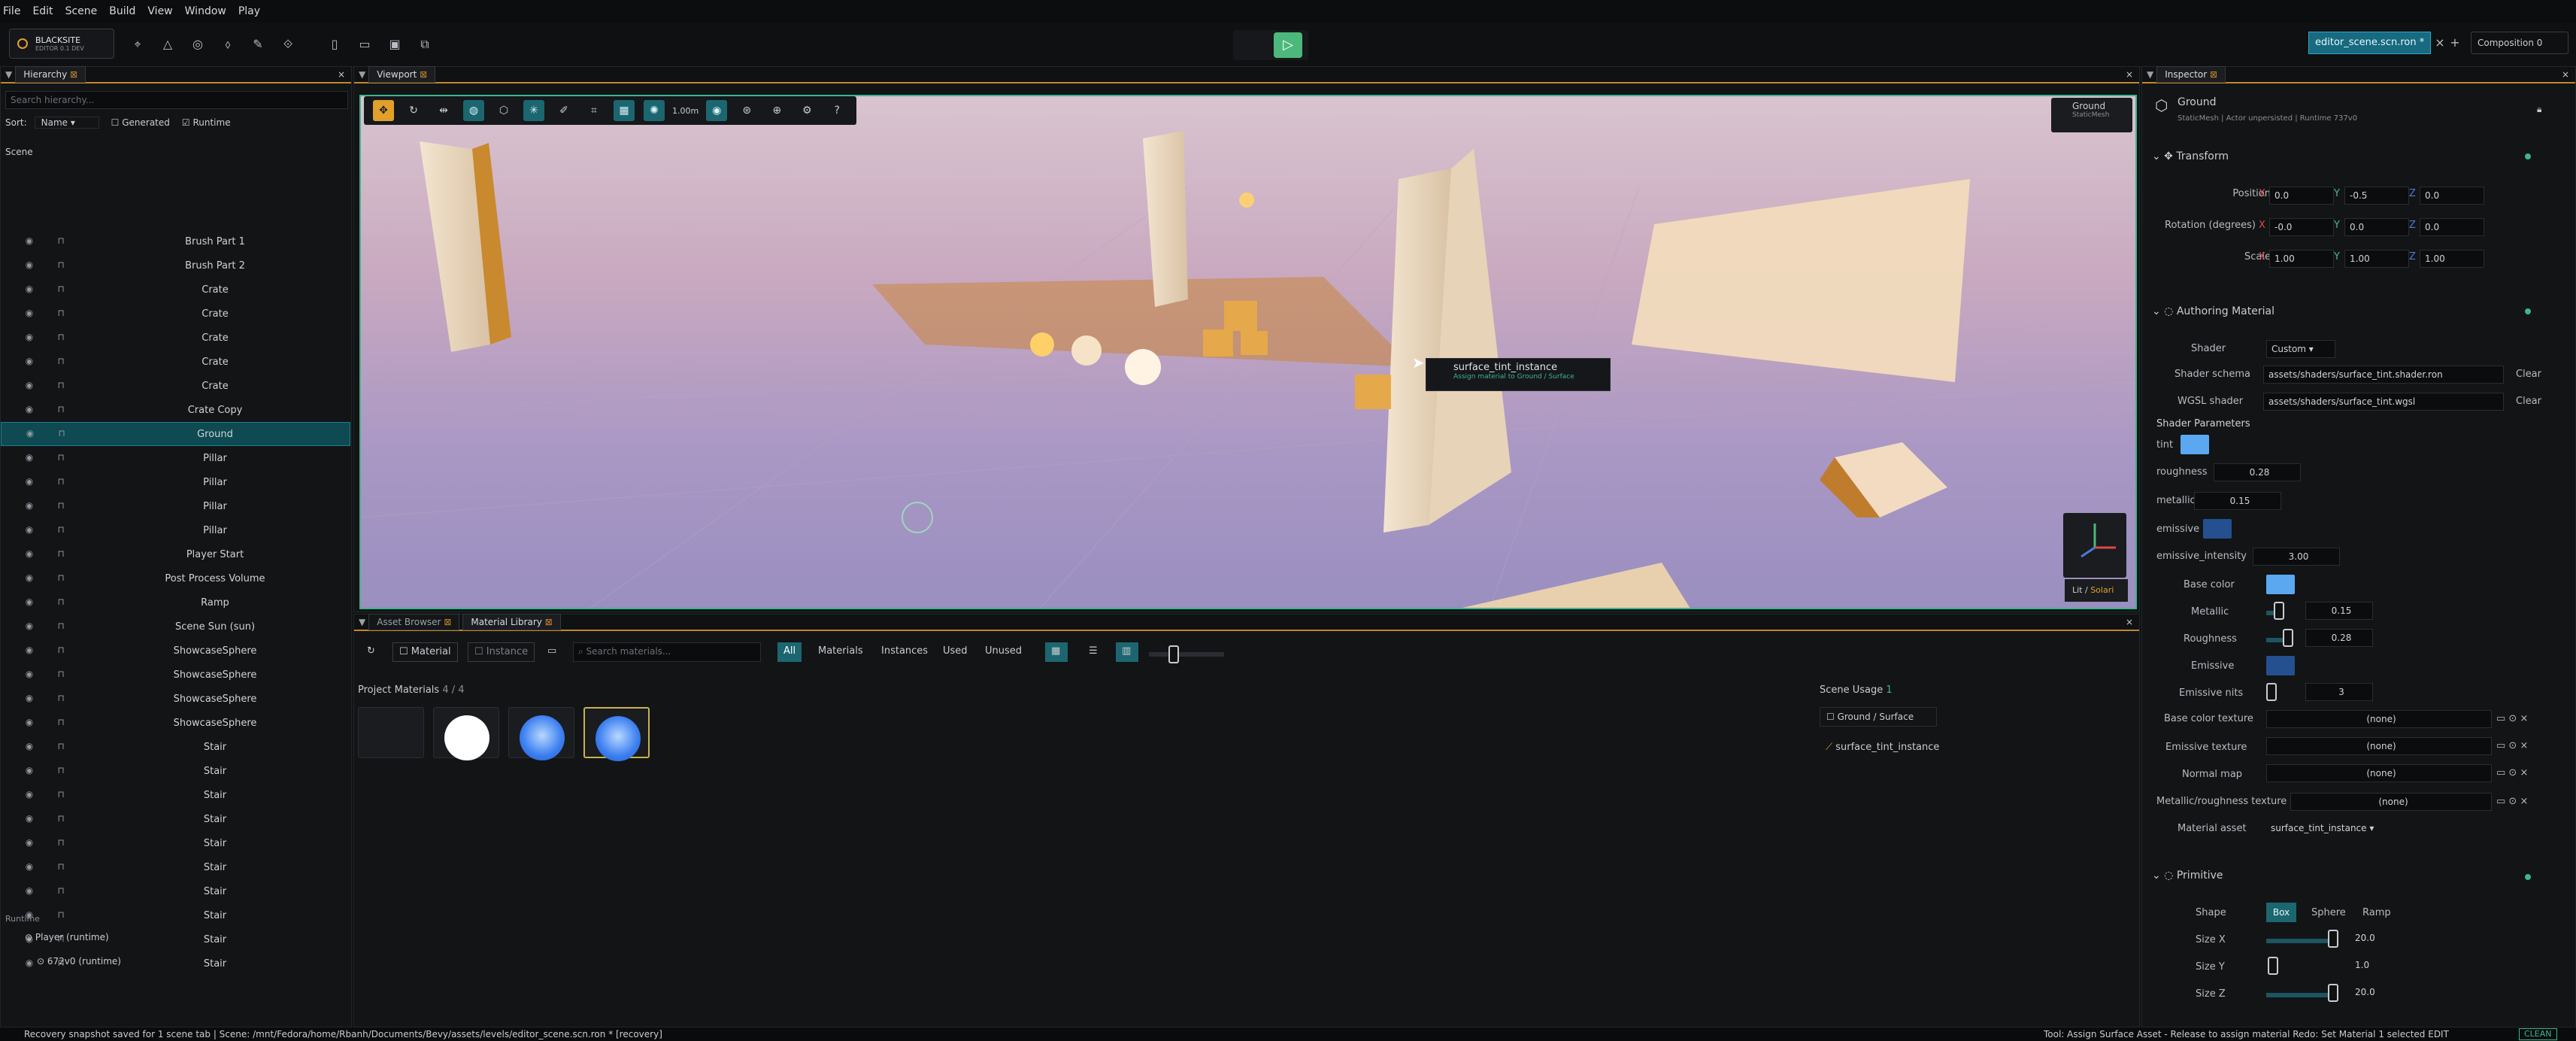  What do you see at coordinates (2301, 259) in the screenshot?
I see `scale-x: 1.00` at bounding box center [2301, 259].